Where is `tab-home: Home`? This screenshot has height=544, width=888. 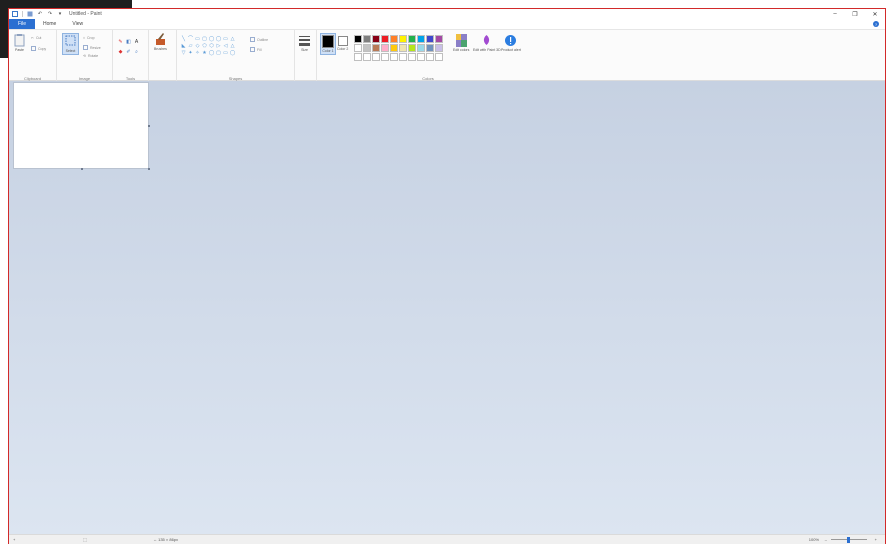 tab-home: Home is located at coordinates (49, 24).